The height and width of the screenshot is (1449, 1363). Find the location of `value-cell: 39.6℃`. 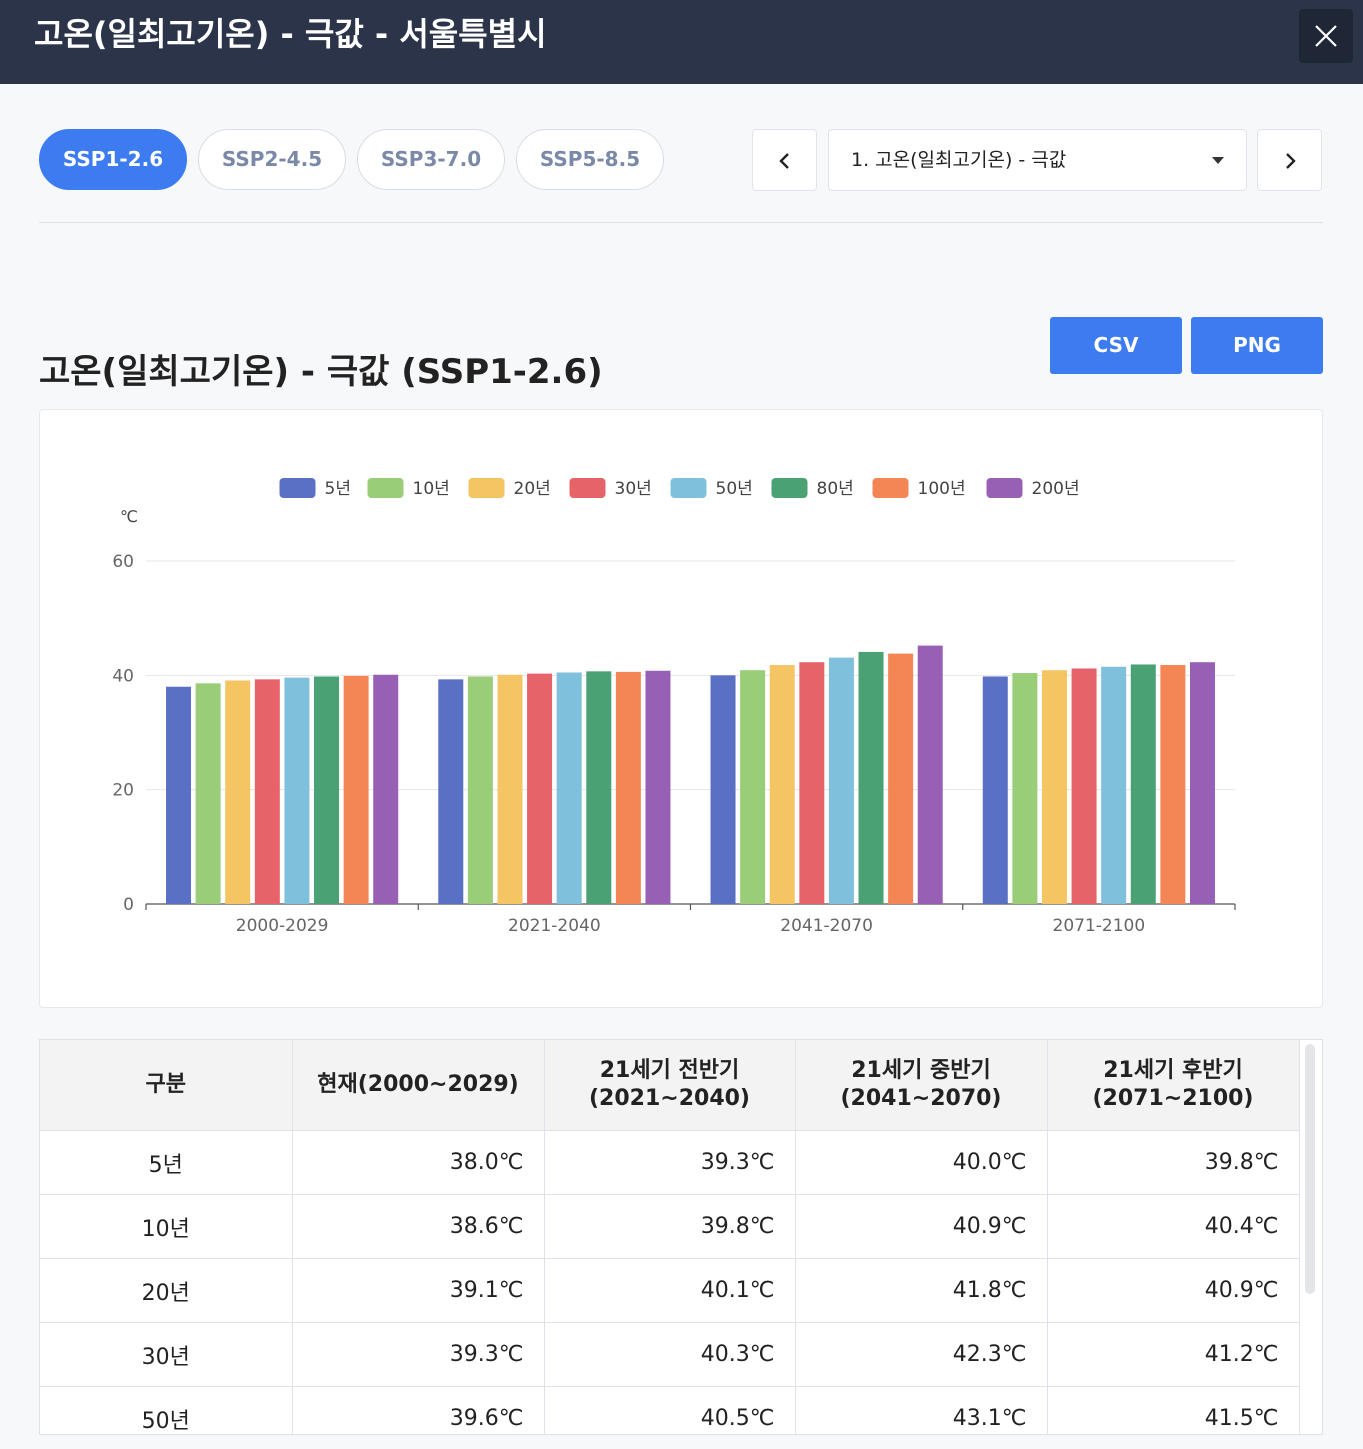

value-cell: 39.6℃ is located at coordinates (418, 1410).